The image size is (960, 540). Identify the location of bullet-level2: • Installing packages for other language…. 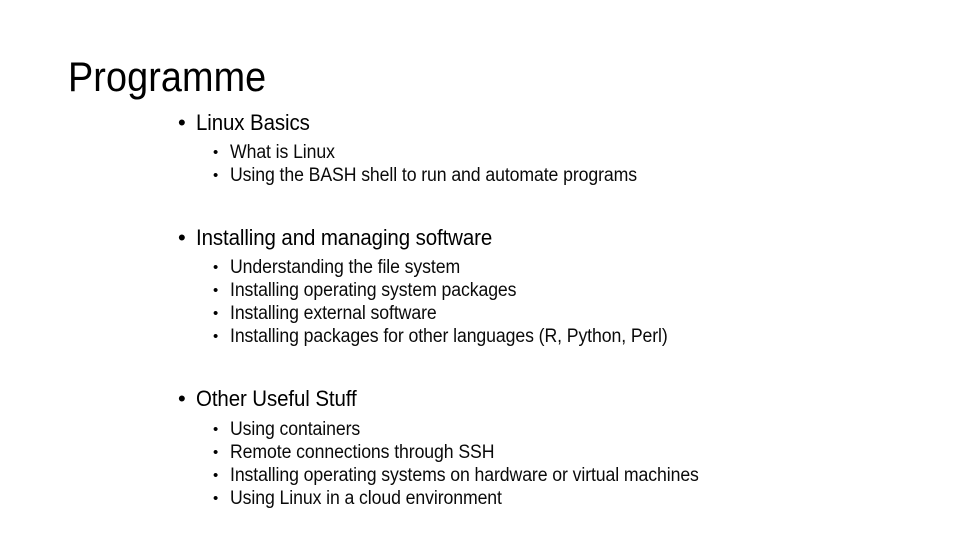
(480, 336).